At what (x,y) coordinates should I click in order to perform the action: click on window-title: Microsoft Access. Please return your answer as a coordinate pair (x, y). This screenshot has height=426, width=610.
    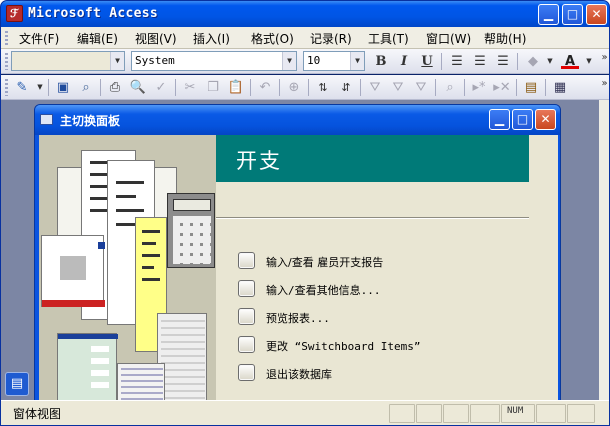
    Looking at the image, I should click on (93, 13).